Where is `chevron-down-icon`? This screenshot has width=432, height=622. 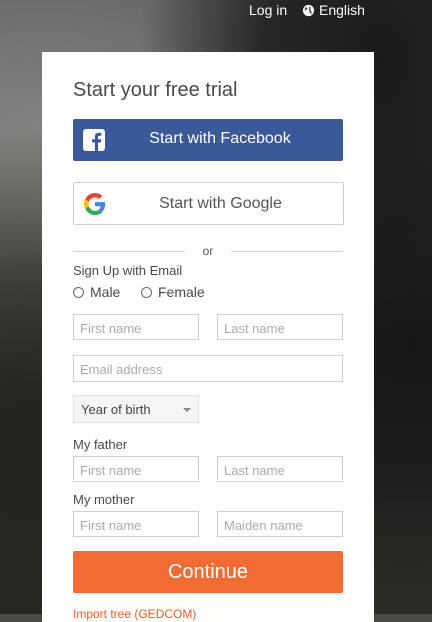
chevron-down-icon is located at coordinates (187, 410).